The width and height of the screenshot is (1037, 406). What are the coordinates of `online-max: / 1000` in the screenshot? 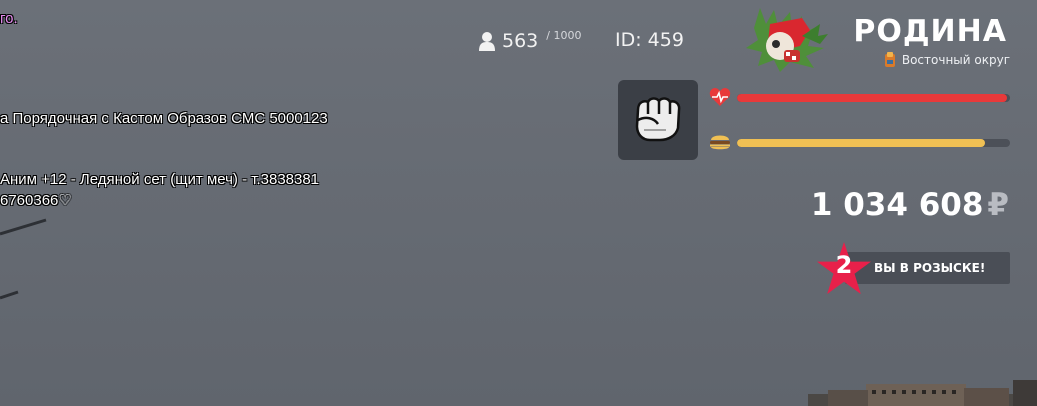 It's located at (564, 35).